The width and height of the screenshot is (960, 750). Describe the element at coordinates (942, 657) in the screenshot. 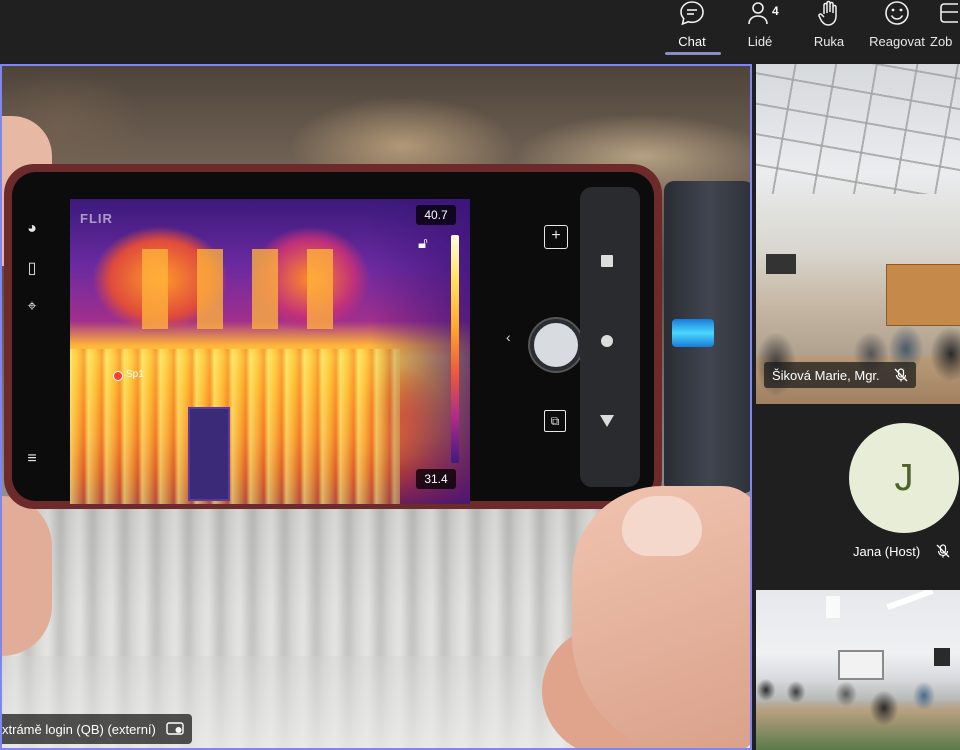

I see `classroom-monitor` at that location.